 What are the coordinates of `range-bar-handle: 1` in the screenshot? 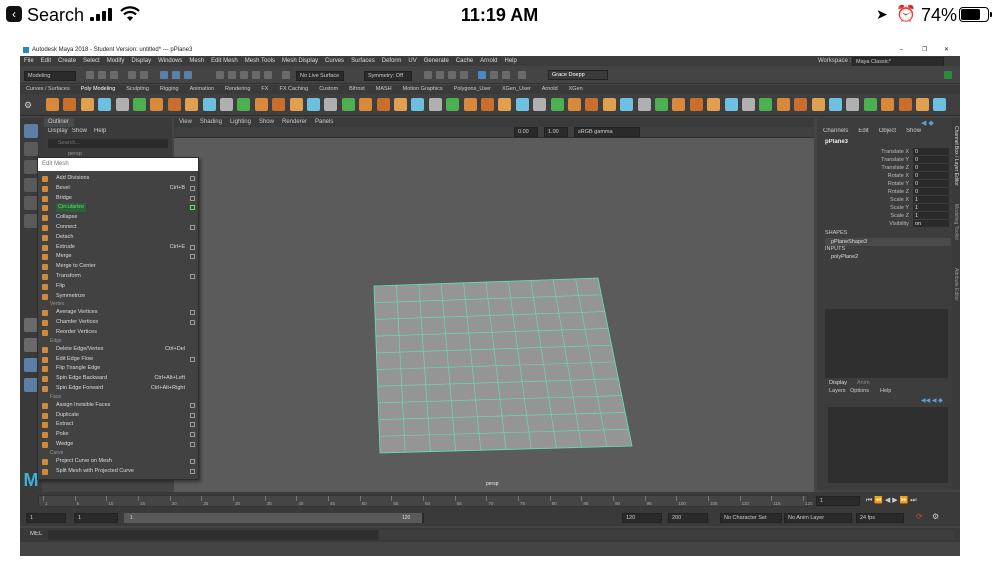 It's located at (273, 518).